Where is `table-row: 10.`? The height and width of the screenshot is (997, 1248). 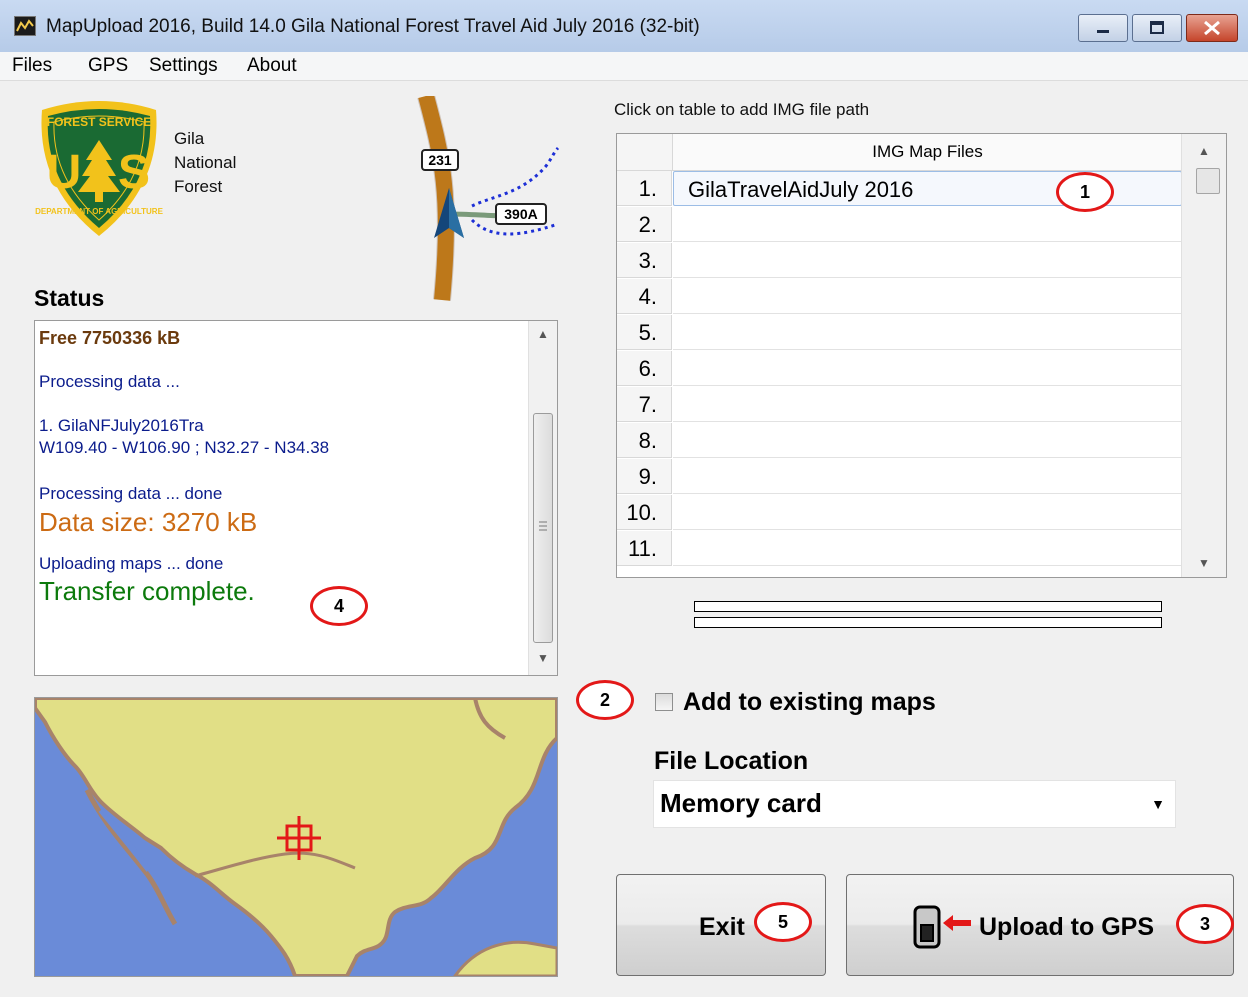
table-row: 10. is located at coordinates (900, 513).